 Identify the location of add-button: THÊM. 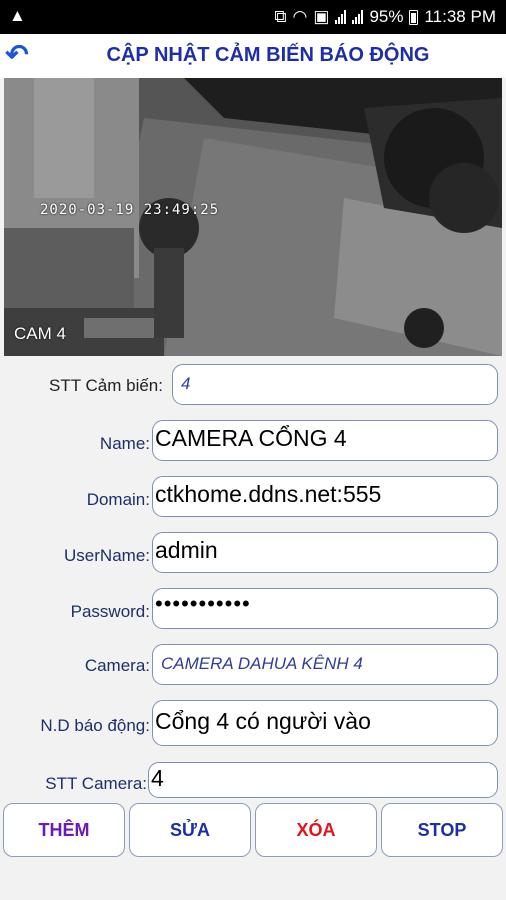
(64, 830).